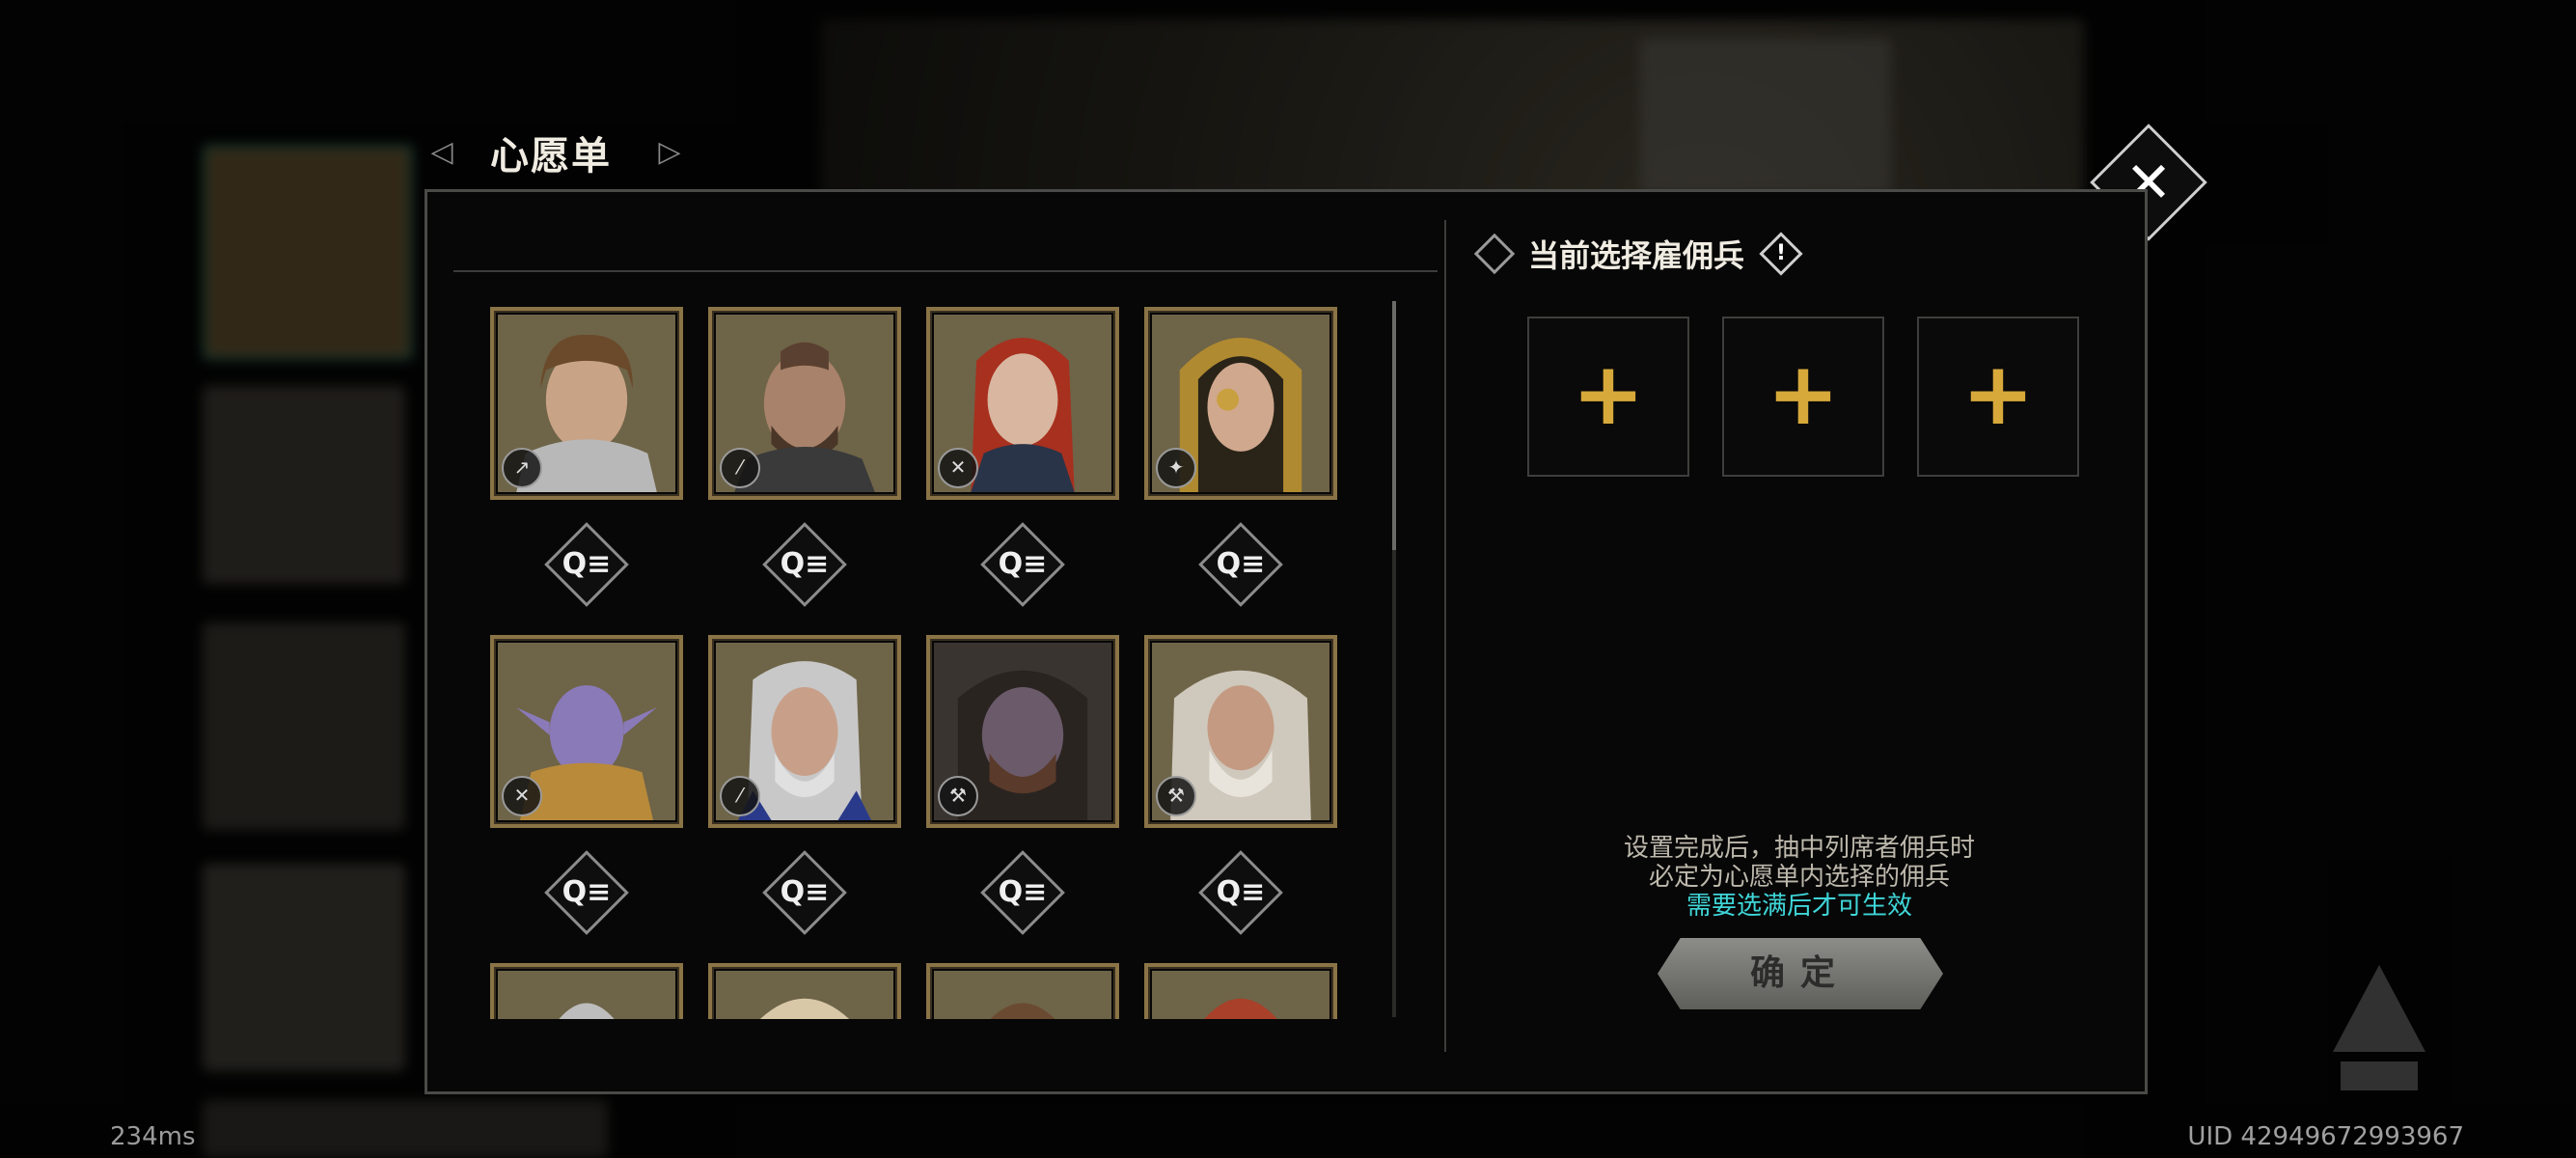 The height and width of the screenshot is (1158, 2576). What do you see at coordinates (2379, 1027) in the screenshot?
I see `summon-icon` at bounding box center [2379, 1027].